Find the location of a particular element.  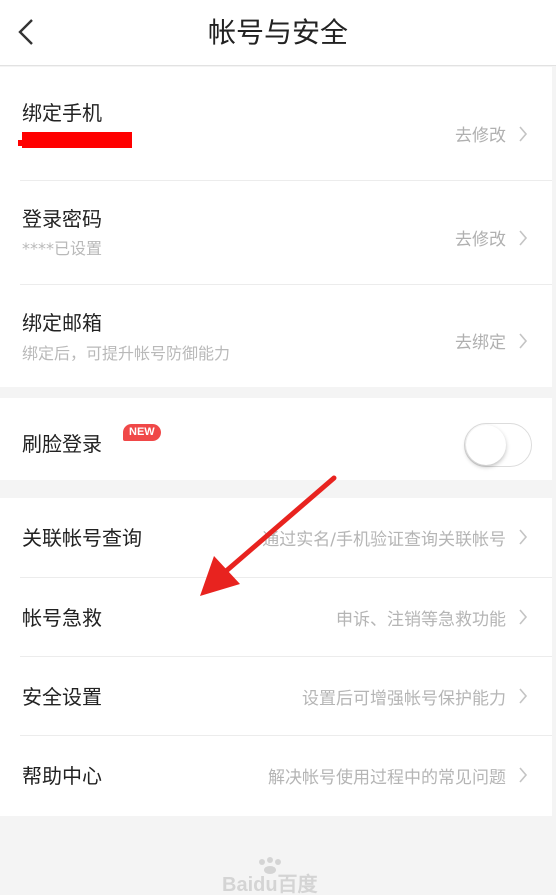

row-title: 关联帐号查询 is located at coordinates (82, 538).